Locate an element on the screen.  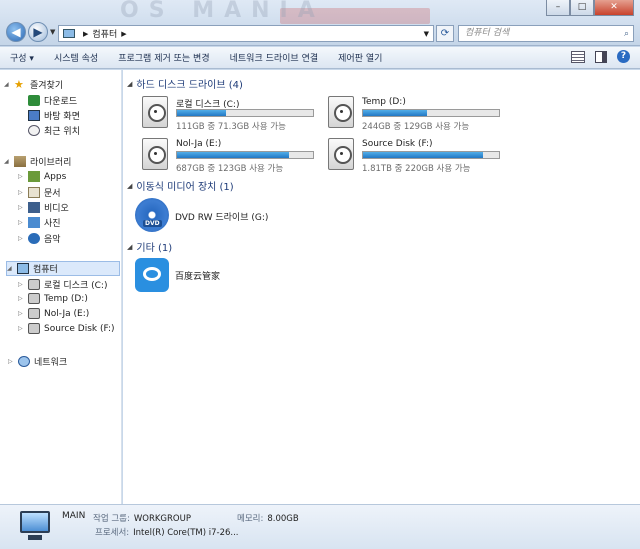
drive-name: Source Disk (F:) is located at coordinates (397, 144).